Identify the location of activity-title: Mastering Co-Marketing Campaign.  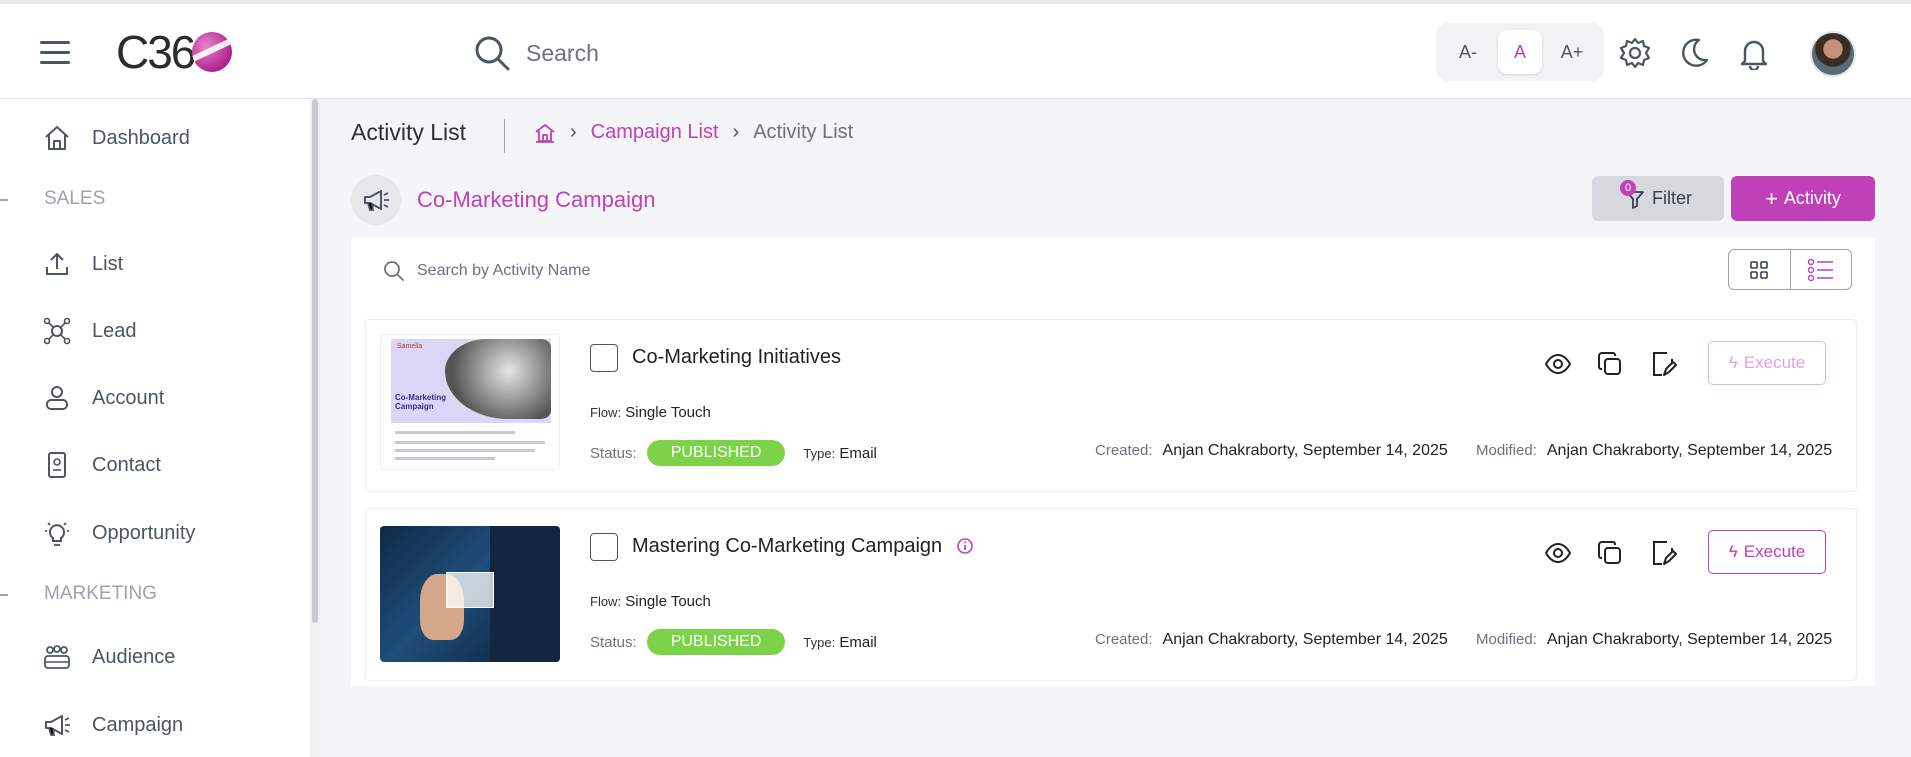
(787, 546).